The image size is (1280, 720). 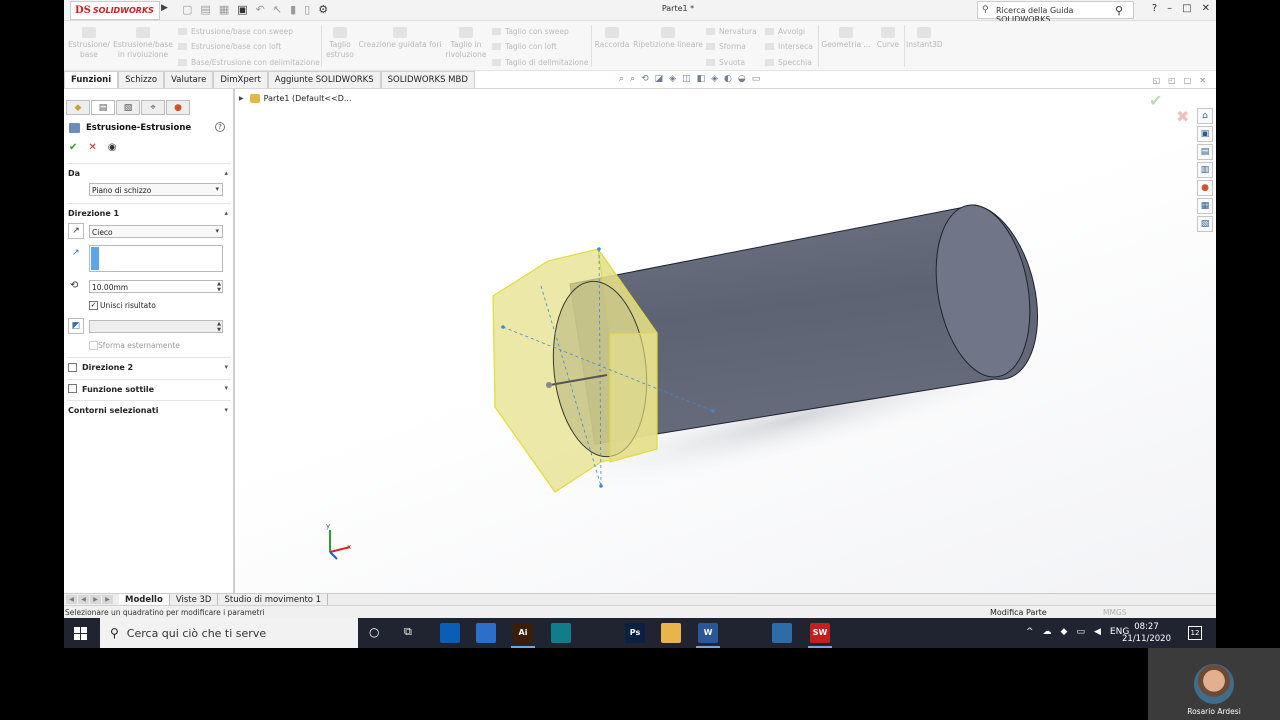 What do you see at coordinates (785, 31) in the screenshot?
I see `wrap-button: Avvolgi` at bounding box center [785, 31].